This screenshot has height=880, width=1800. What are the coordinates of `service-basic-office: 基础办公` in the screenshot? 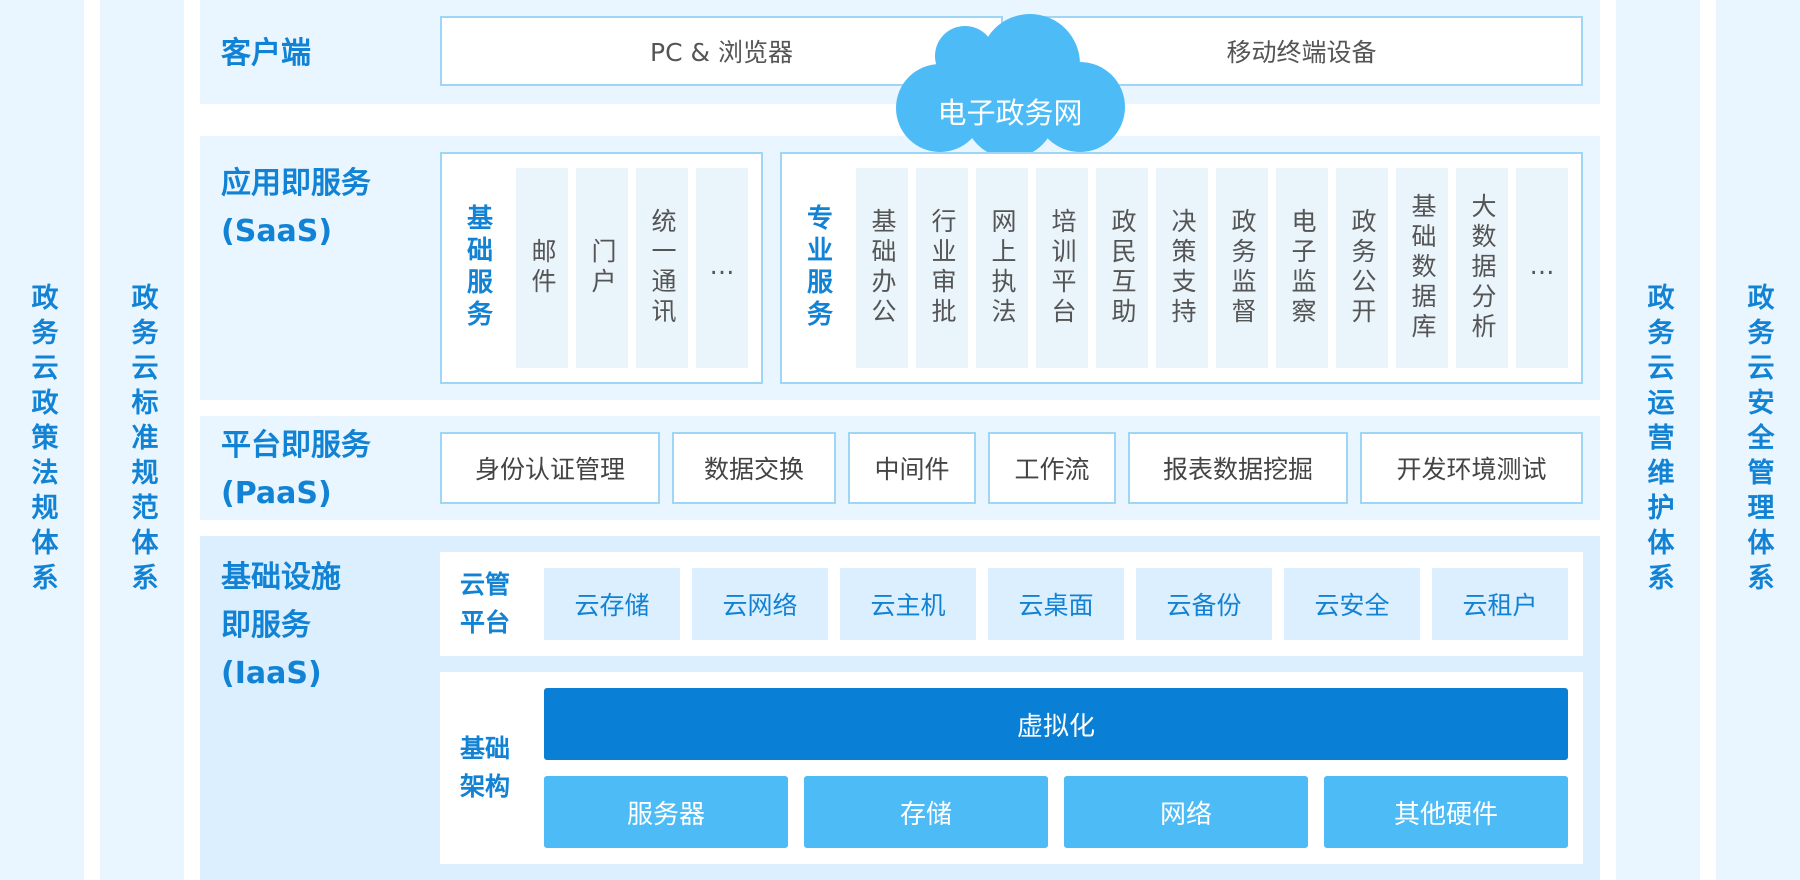 It's located at (882, 268).